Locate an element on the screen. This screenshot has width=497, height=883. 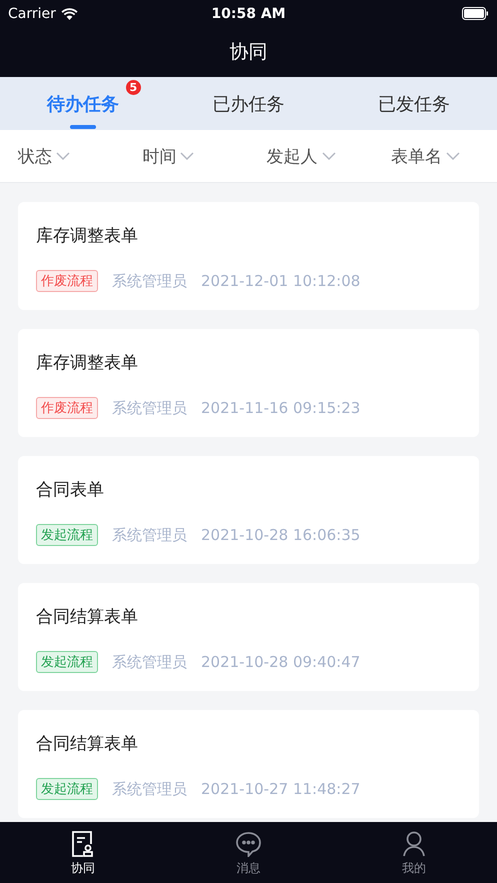
tab-bar-label: 协同 is located at coordinates (82, 868).